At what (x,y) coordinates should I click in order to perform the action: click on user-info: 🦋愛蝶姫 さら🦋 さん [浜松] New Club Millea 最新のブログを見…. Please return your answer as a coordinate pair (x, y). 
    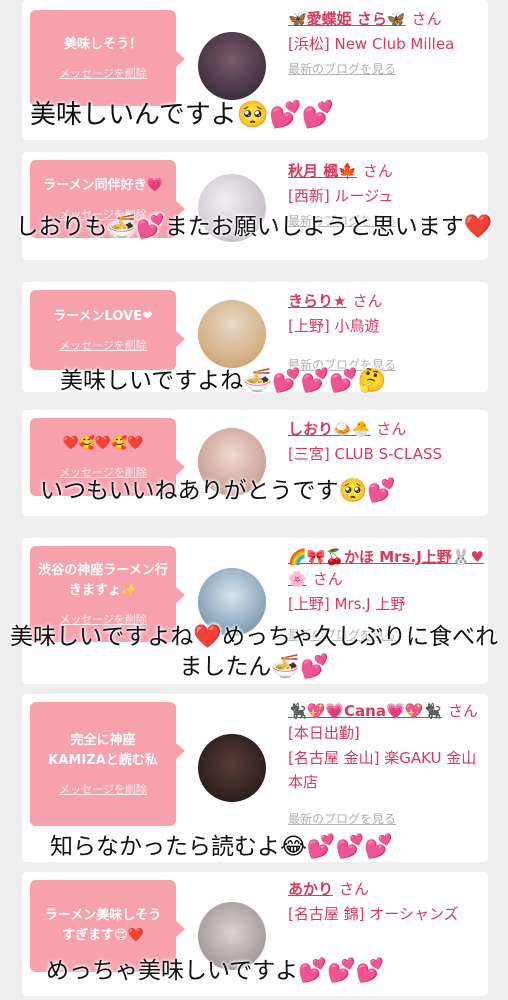
    Looking at the image, I should click on (386, 42).